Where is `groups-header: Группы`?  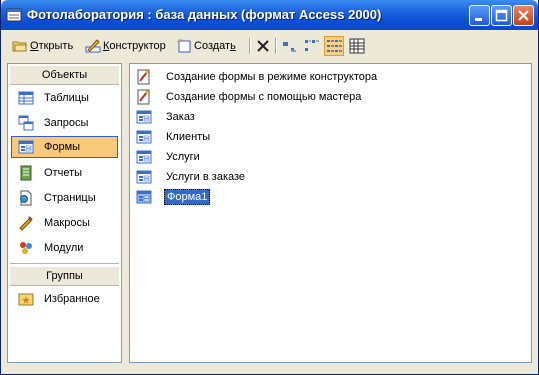 groups-header: Группы is located at coordinates (64, 276).